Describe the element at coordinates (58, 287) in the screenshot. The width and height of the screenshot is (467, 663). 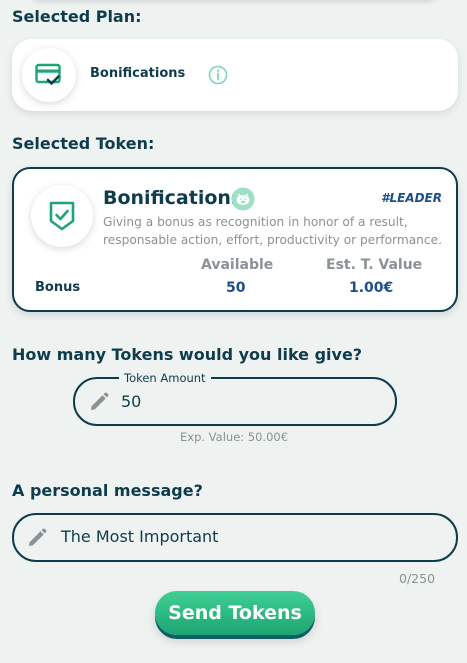
I see `token-type-label: Bonus` at that location.